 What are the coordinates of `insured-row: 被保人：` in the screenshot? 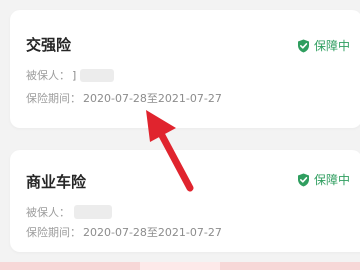 It's located at (69, 212).